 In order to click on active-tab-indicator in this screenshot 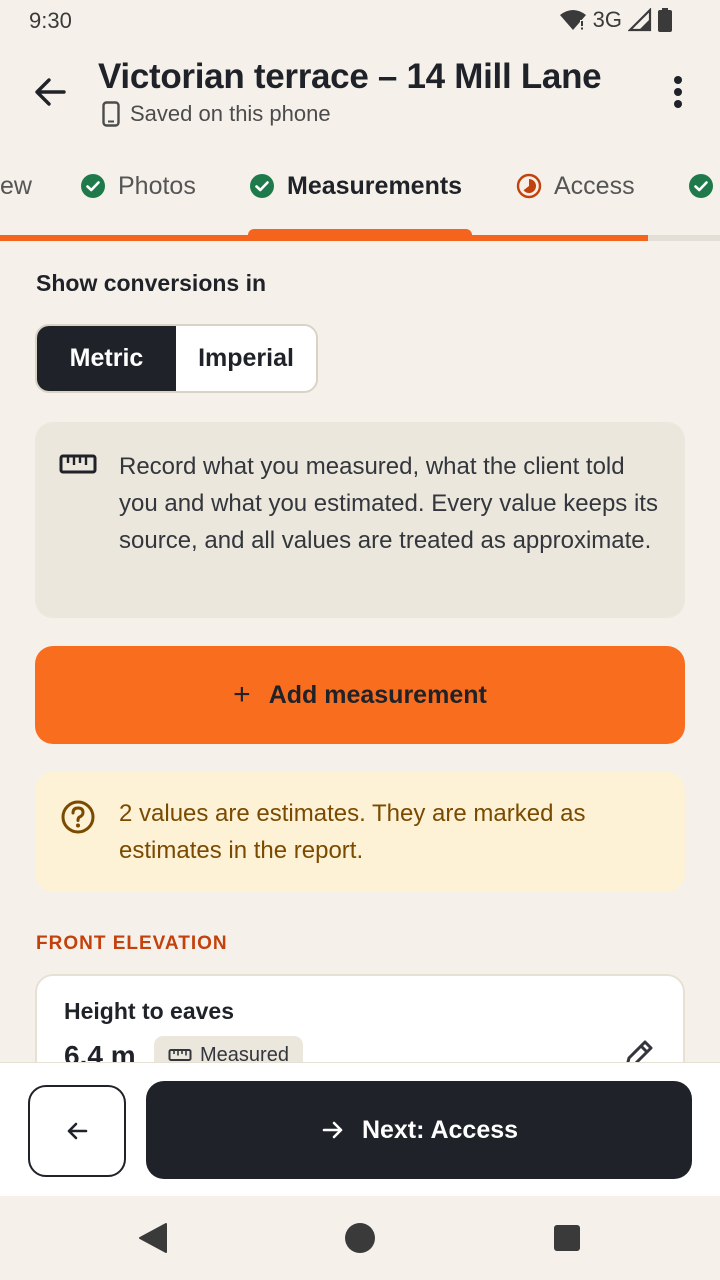, I will do `click(360, 235)`.